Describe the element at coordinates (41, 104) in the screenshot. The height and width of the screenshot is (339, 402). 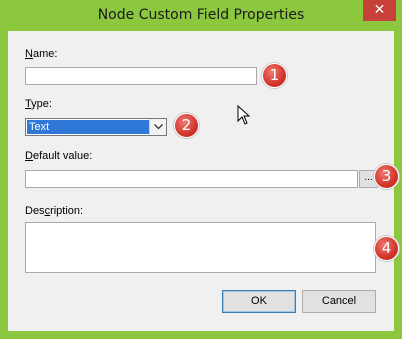
I see `type-label-text: ype:` at that location.